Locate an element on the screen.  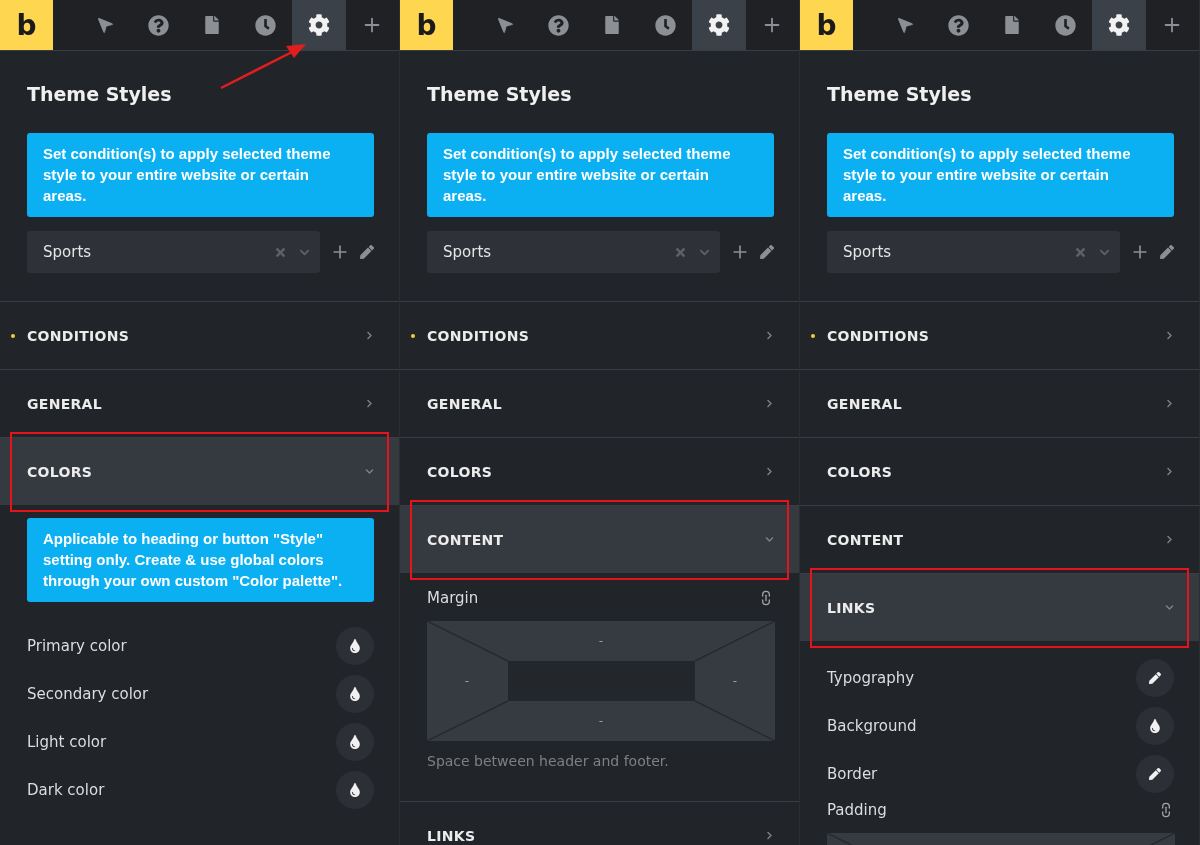
info-notice: Applicable to heading or button "Style" setting only. Create & use global colors through your own custom "Color palette". is located at coordinates (200, 560).